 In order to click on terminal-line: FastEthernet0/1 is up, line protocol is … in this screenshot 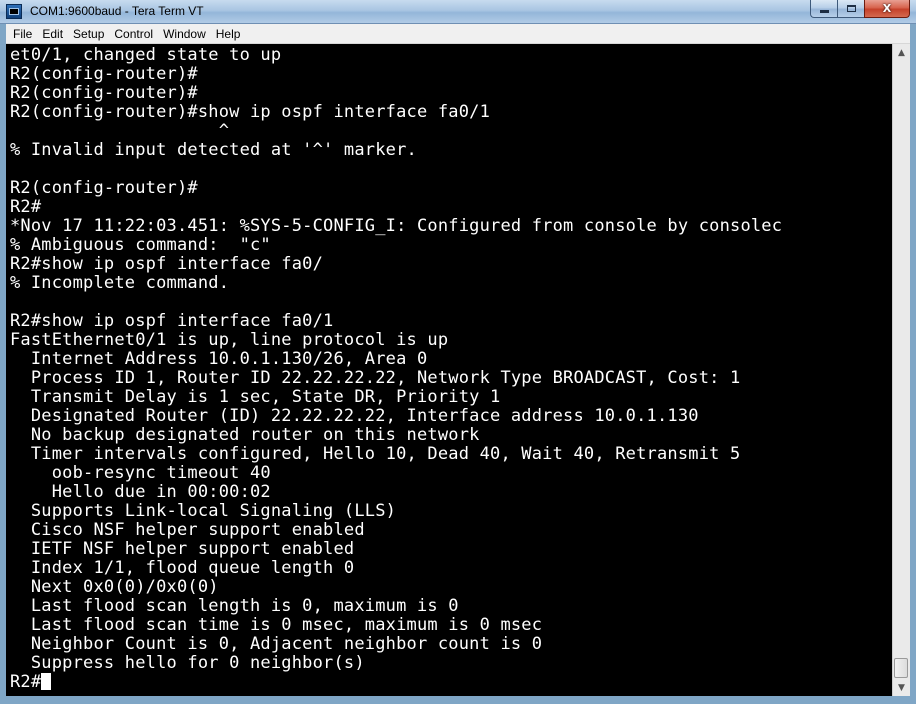, I will do `click(229, 340)`.